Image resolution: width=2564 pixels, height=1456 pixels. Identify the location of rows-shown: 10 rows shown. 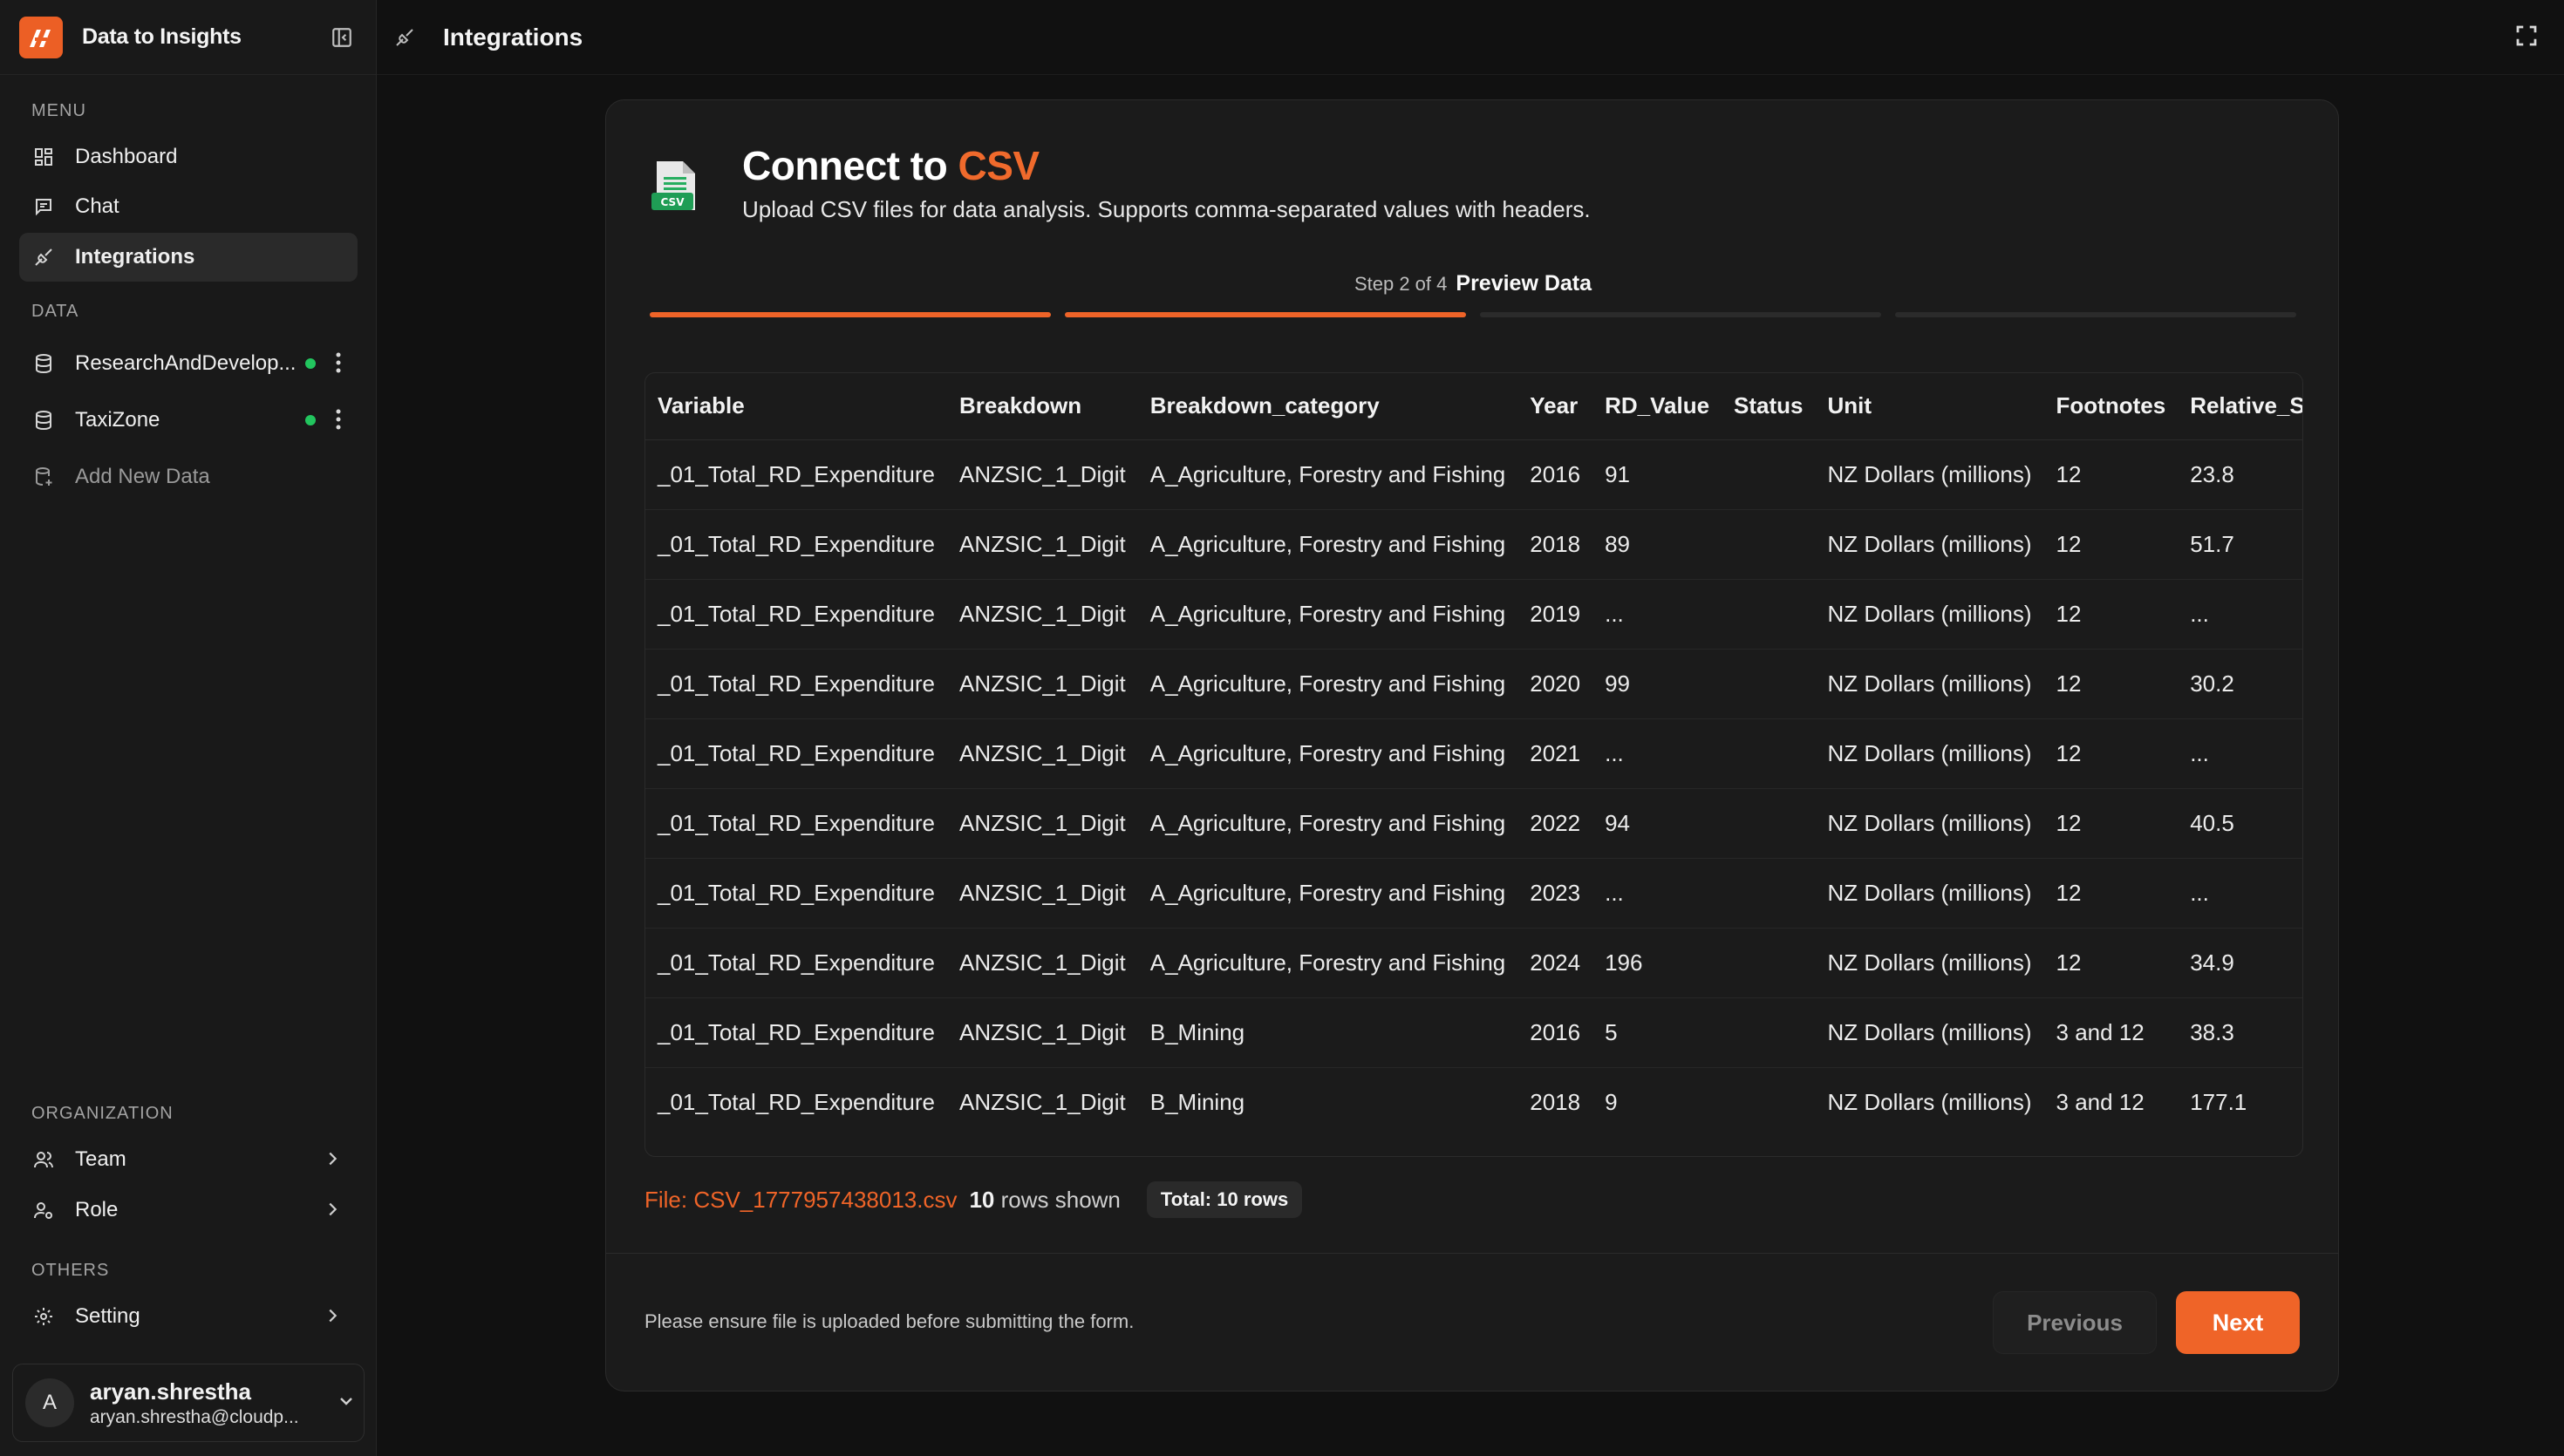
(1044, 1200).